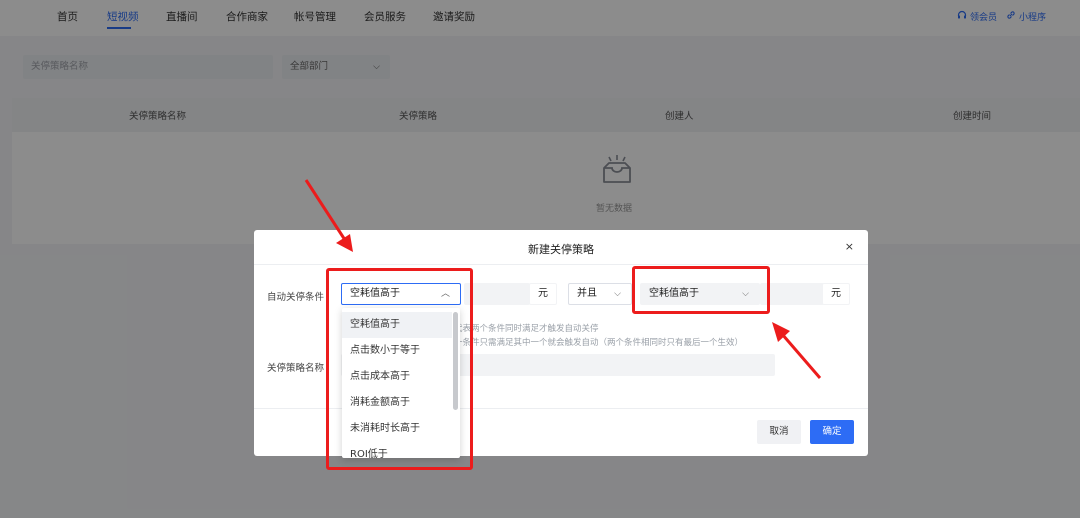 This screenshot has height=518, width=1080. Describe the element at coordinates (797, 350) in the screenshot. I see `annotation-arrow-right` at that location.